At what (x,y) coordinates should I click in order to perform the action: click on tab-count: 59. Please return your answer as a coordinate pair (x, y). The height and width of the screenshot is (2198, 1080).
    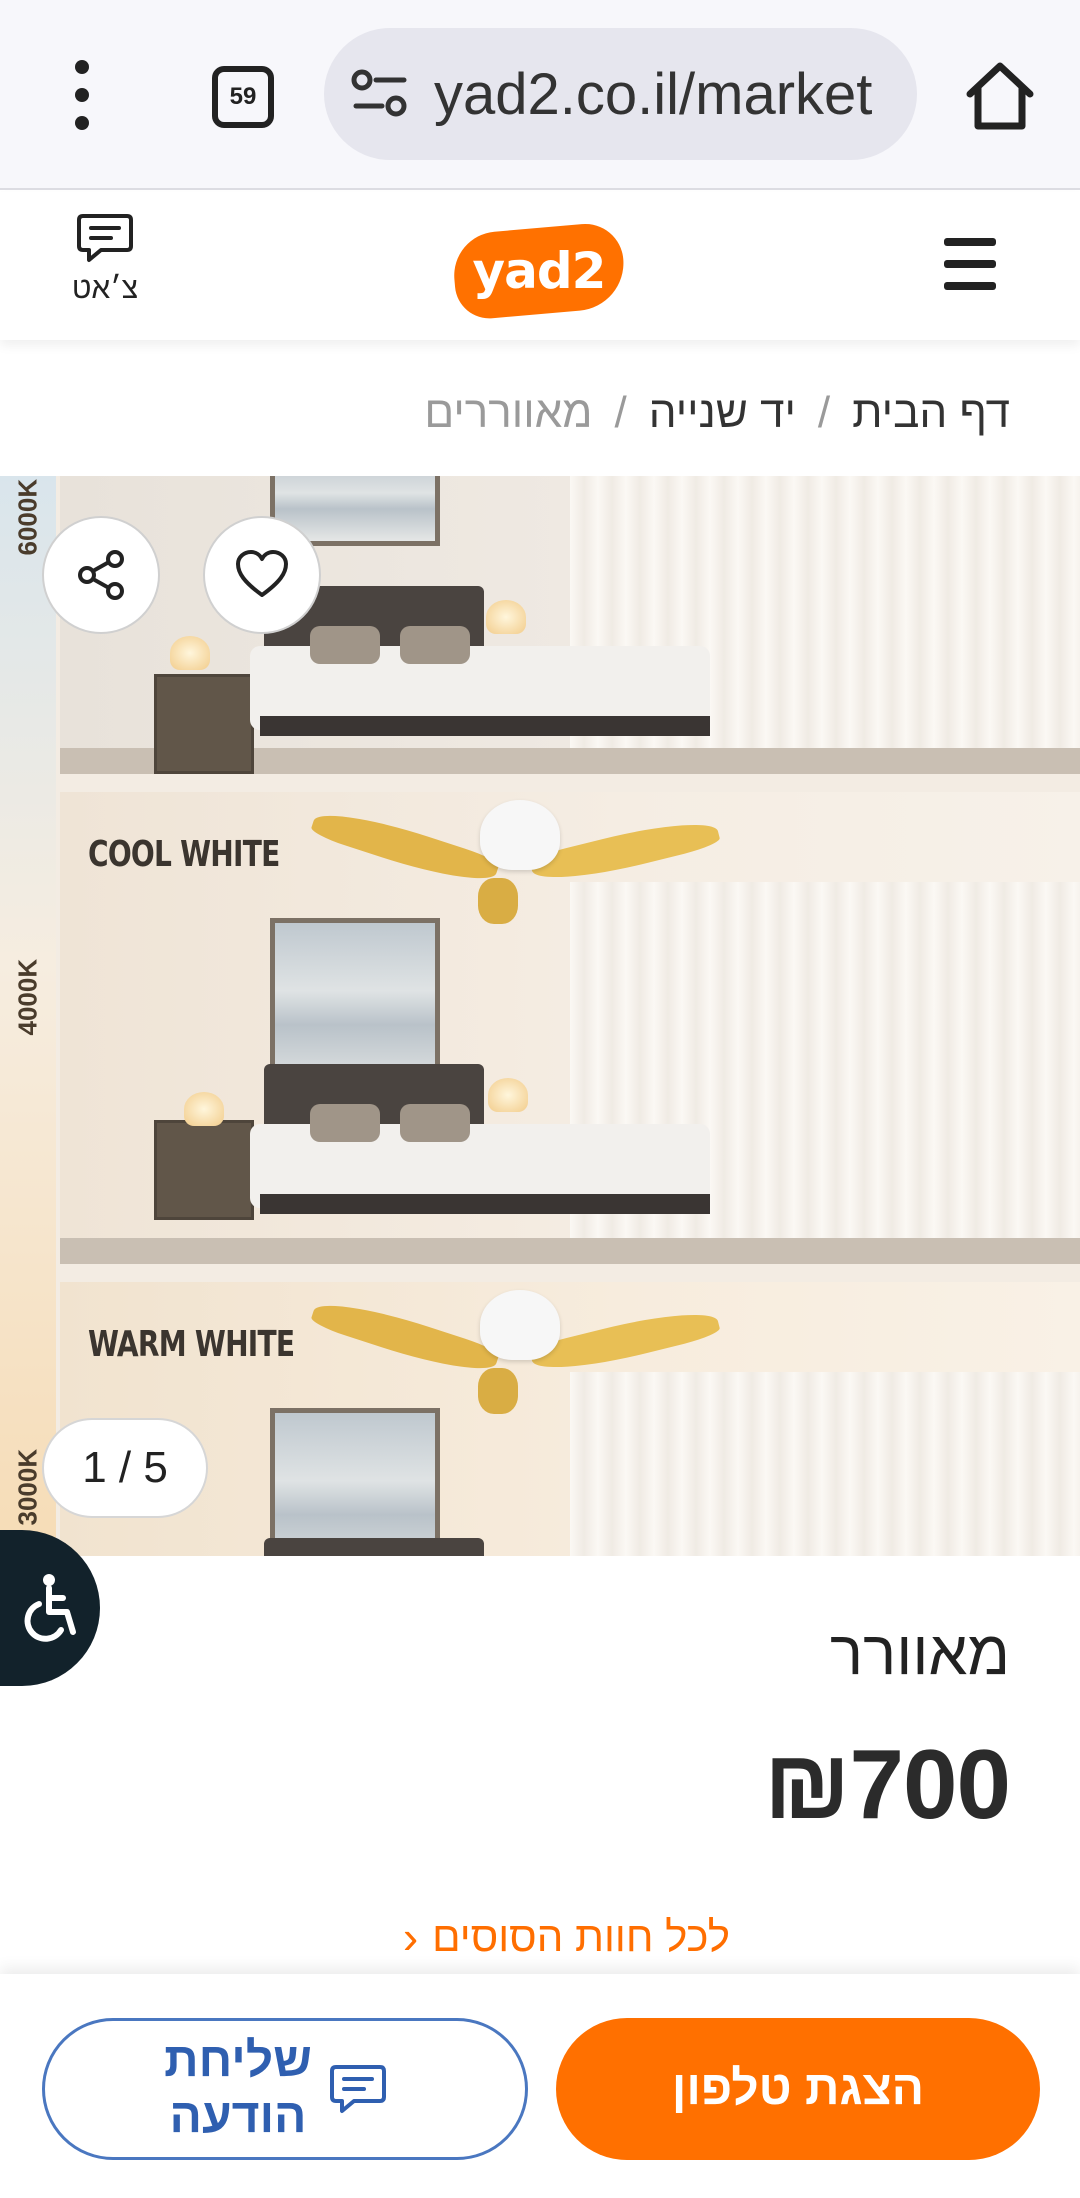
    Looking at the image, I should click on (243, 96).